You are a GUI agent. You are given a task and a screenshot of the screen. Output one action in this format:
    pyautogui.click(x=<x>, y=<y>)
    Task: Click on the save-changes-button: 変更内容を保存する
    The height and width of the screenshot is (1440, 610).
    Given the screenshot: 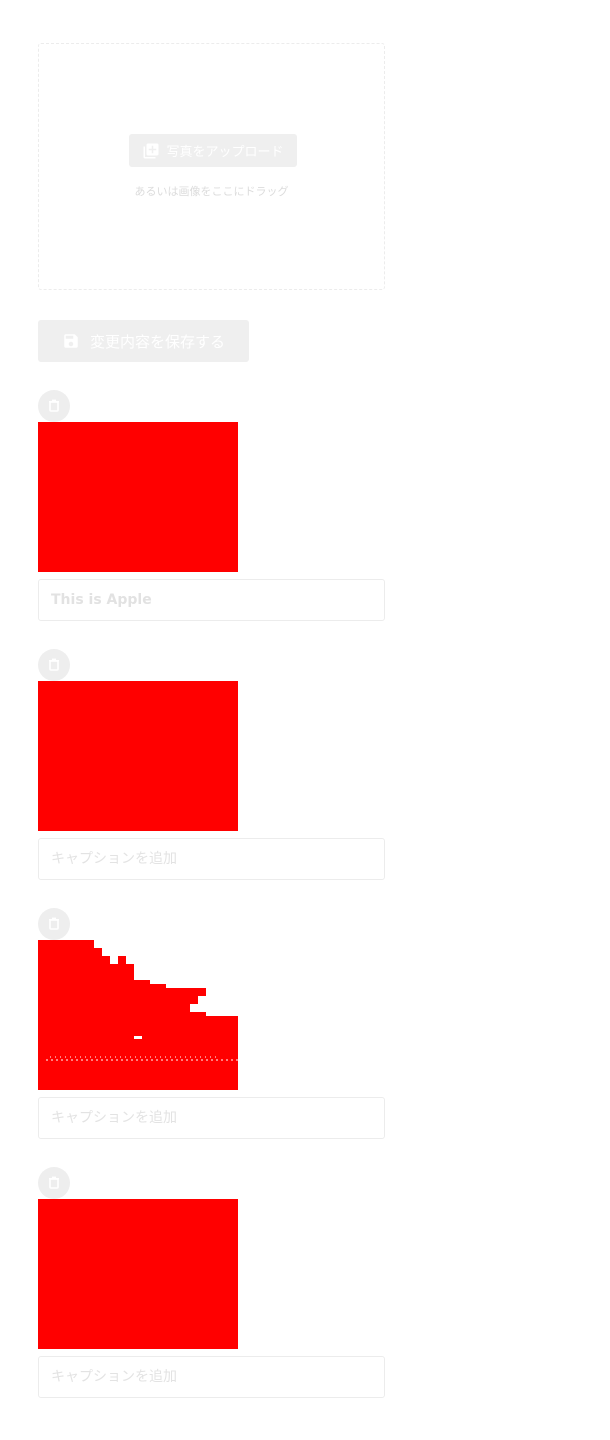 What is the action you would take?
    pyautogui.click(x=143, y=341)
    